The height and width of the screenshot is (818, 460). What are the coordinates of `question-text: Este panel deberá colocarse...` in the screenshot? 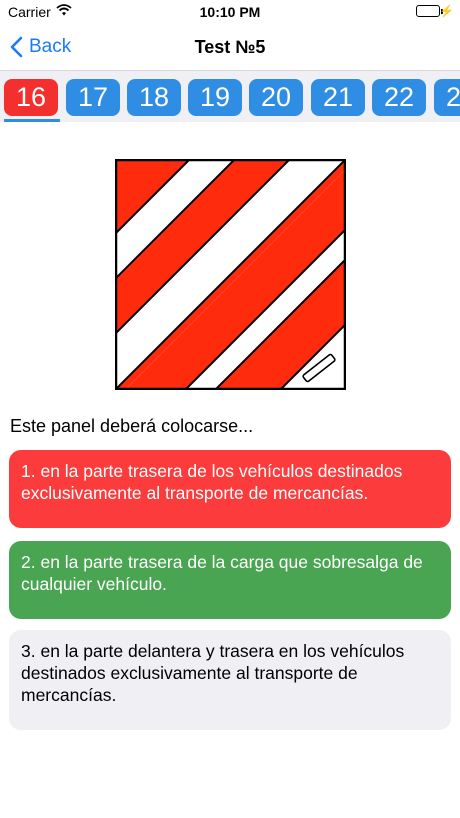 It's located at (132, 426).